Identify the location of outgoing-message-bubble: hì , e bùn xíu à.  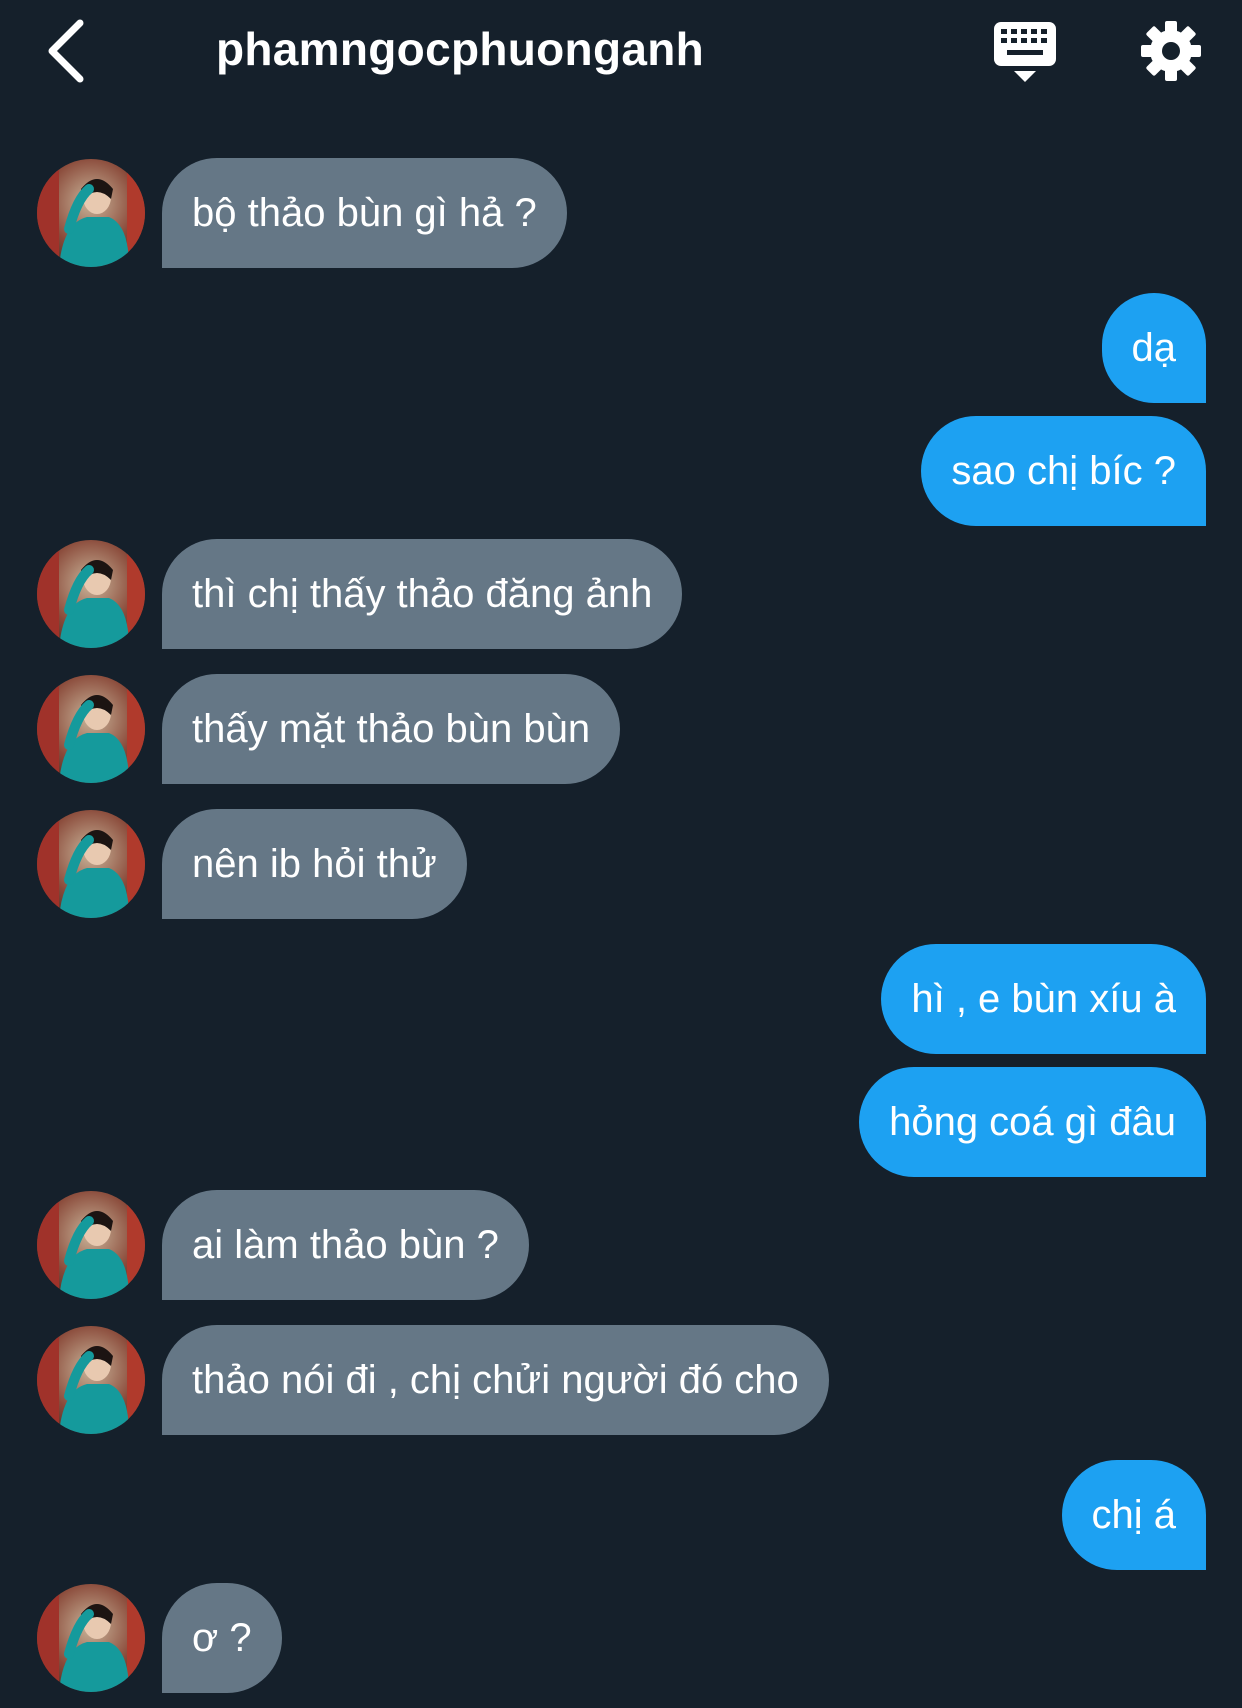
(1043, 999).